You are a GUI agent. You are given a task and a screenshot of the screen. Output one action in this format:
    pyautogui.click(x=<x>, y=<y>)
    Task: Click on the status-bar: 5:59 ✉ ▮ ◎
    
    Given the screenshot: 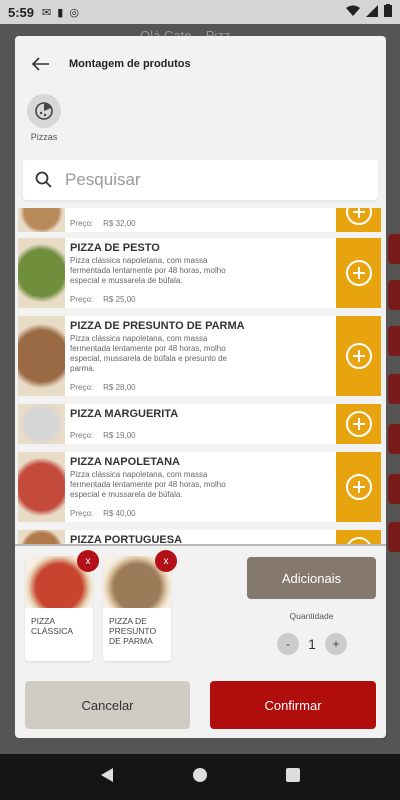 What is the action you would take?
    pyautogui.click(x=200, y=12)
    